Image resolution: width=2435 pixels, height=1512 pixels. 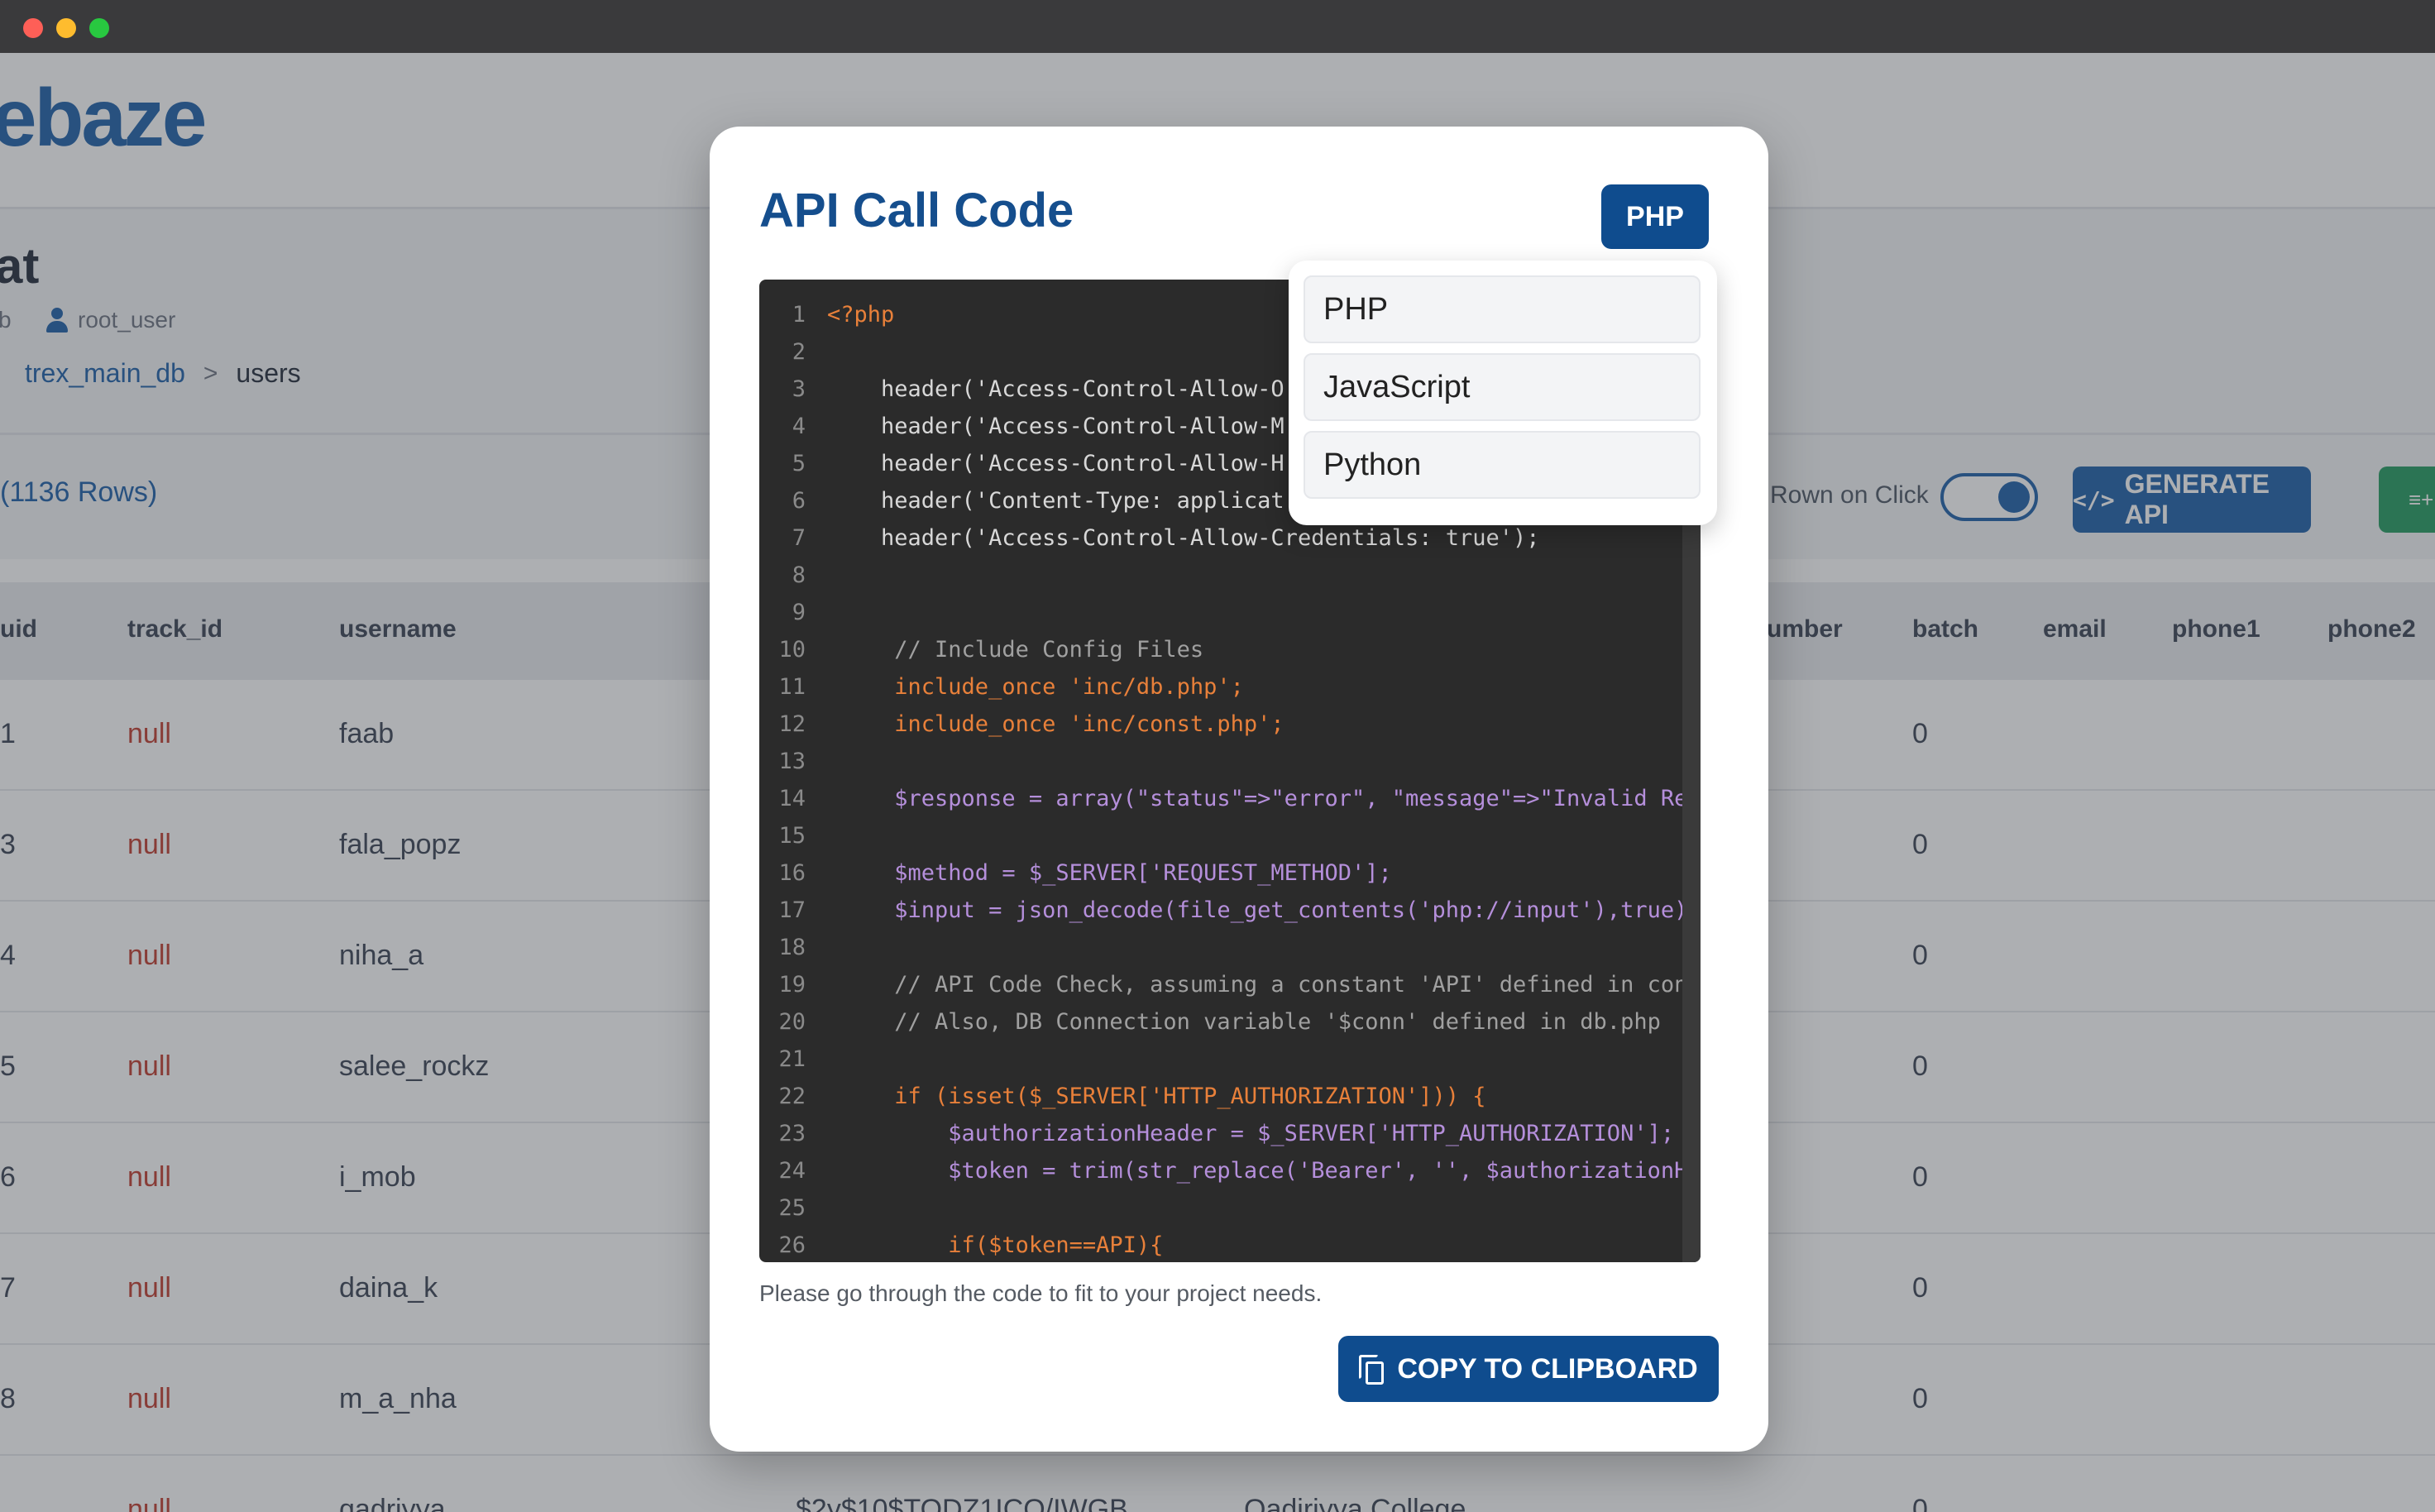 I want to click on window-titlebar, so click(x=1217, y=26).